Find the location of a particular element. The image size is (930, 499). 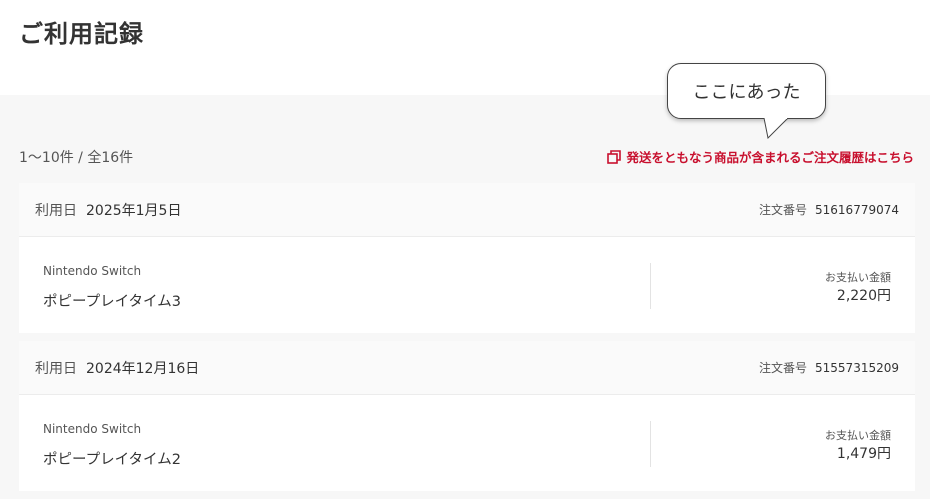

order-number: 注文番号 51557315209 is located at coordinates (829, 367).